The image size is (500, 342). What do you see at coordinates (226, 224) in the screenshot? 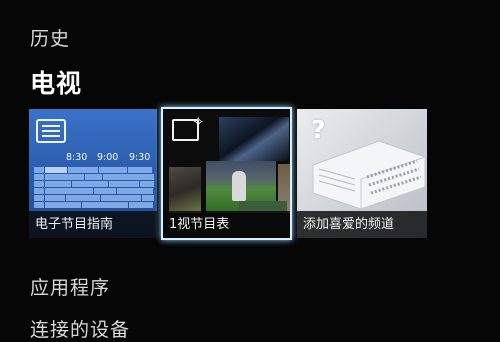
I see `tile-tv-schedule-label: 1视节目表` at bounding box center [226, 224].